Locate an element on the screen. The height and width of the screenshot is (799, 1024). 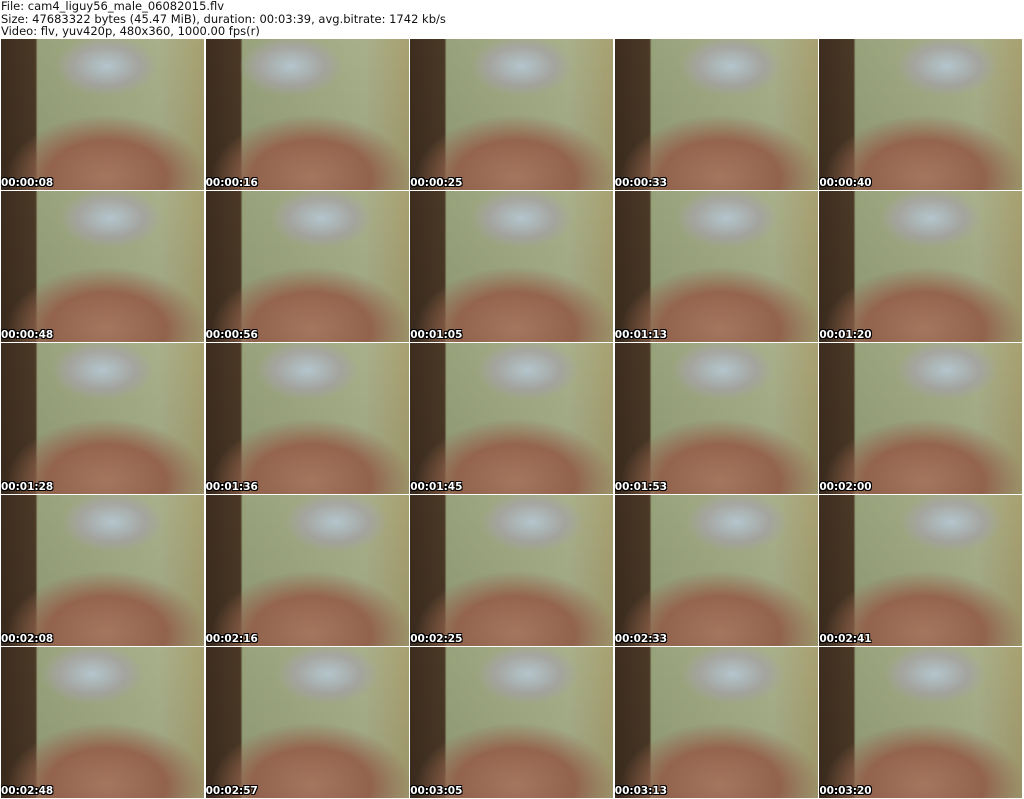
video-thumbnail: 00:00:56 is located at coordinates (307, 266).